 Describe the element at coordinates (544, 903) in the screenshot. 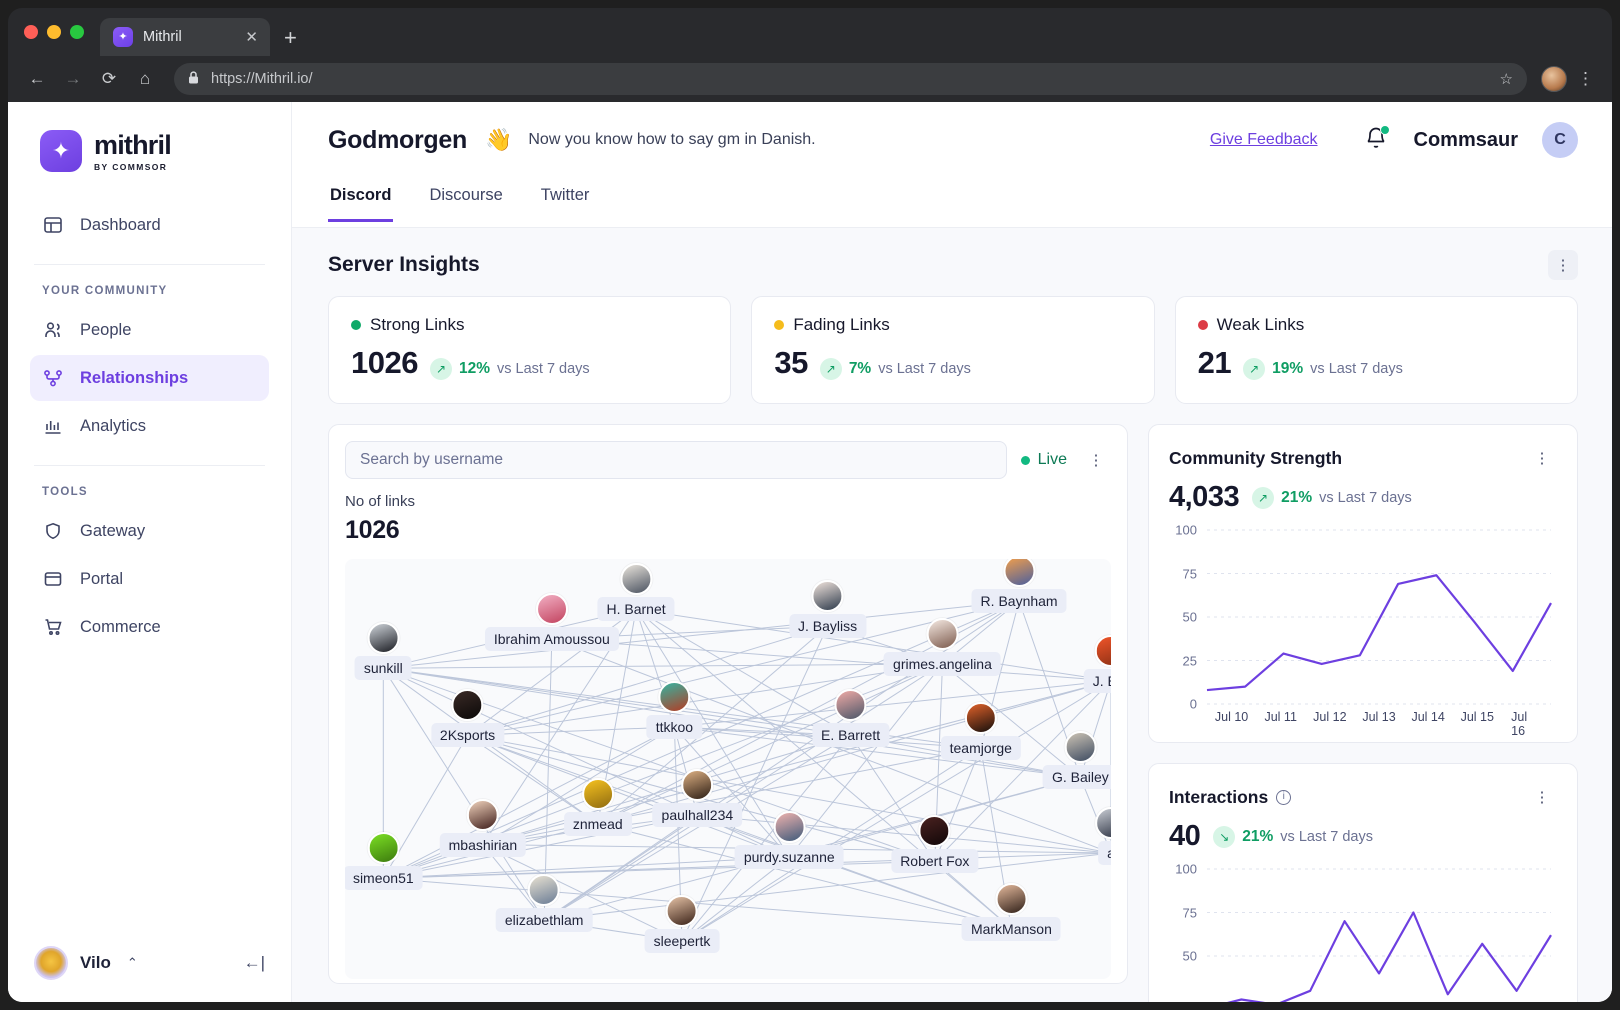

I see `graph-node: elizabethlam` at that location.